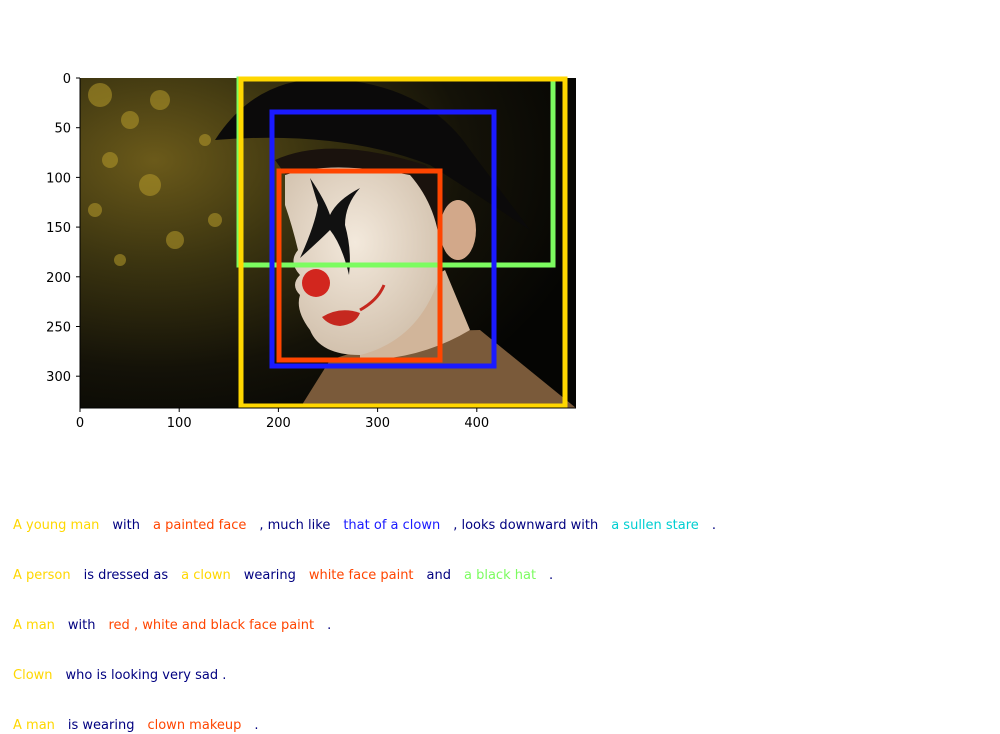 The width and height of the screenshot is (1000, 734). I want to click on caption-phrase: , looks downward with, so click(526, 525).